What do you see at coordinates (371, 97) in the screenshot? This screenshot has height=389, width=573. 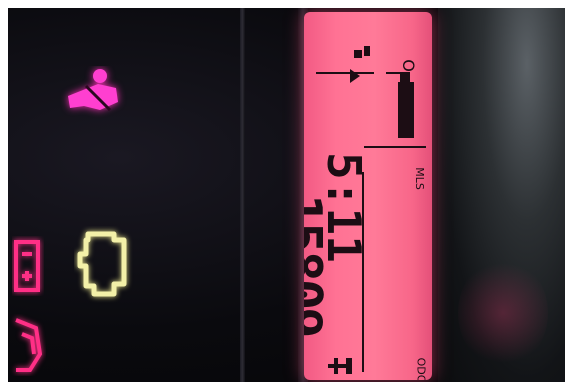 I see `fuel-gauge` at bounding box center [371, 97].